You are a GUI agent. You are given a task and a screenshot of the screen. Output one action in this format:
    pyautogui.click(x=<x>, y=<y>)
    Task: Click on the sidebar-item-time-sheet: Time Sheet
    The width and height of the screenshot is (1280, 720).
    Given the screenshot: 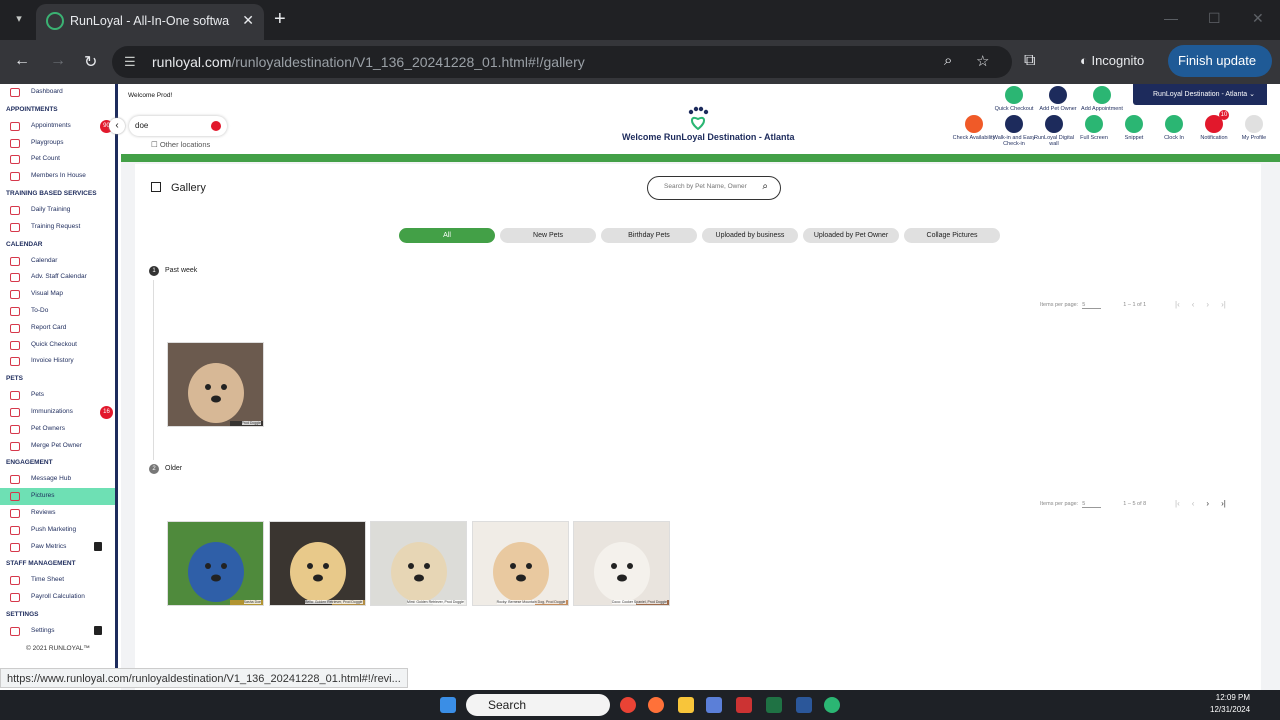 What is the action you would take?
    pyautogui.click(x=57, y=580)
    